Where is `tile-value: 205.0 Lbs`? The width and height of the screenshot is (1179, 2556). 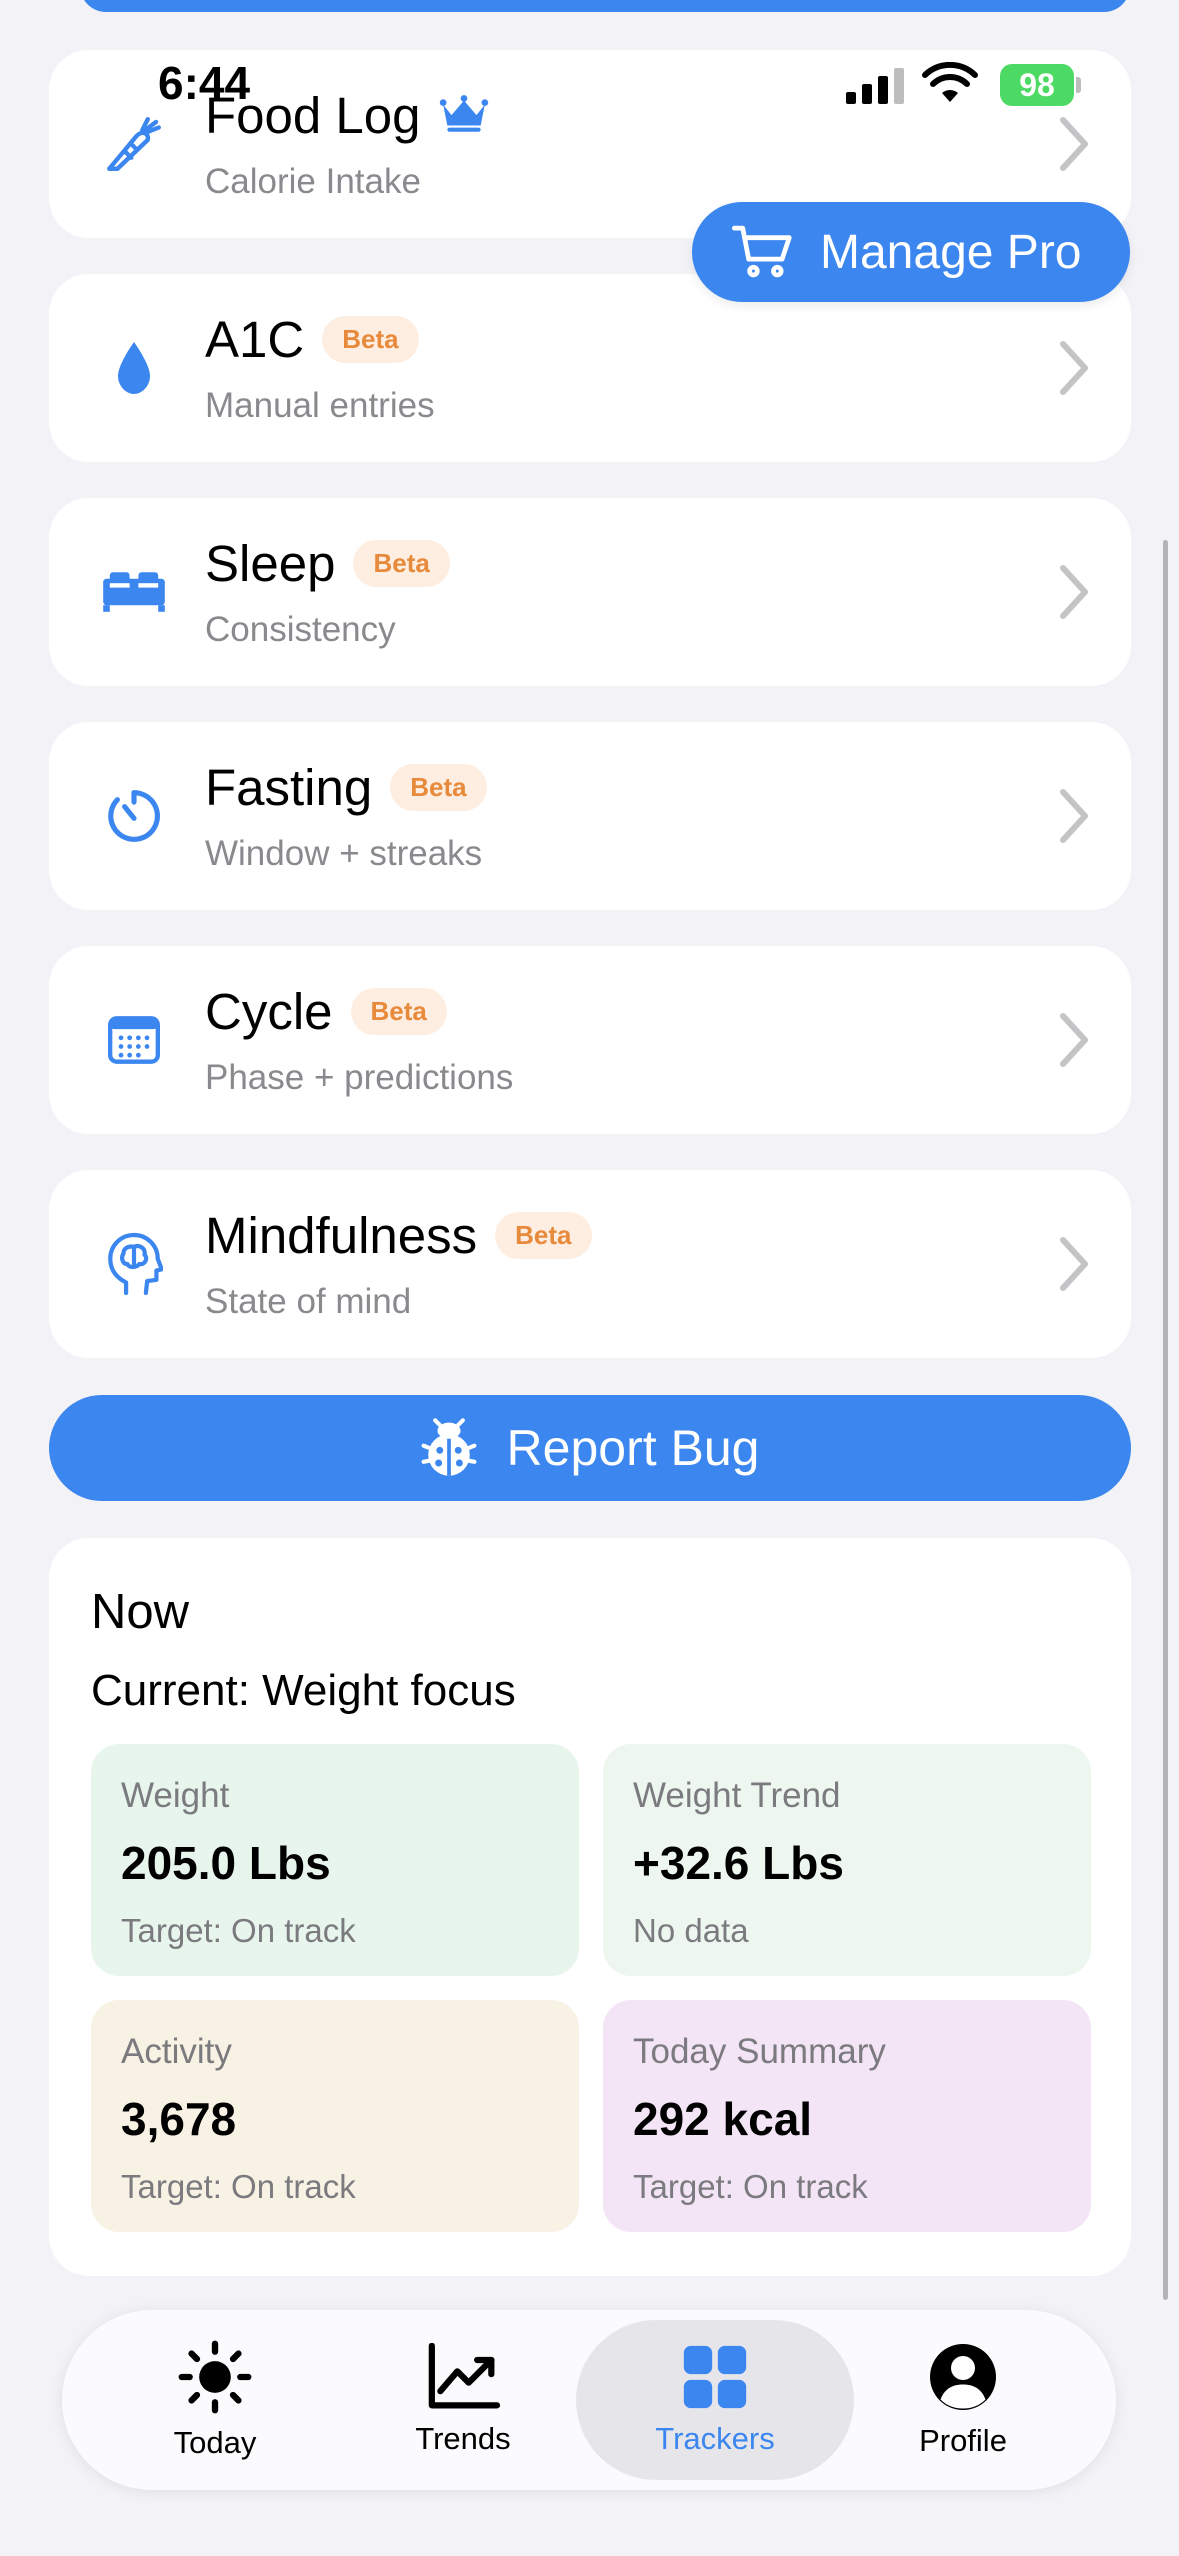
tile-value: 205.0 Lbs is located at coordinates (226, 1863).